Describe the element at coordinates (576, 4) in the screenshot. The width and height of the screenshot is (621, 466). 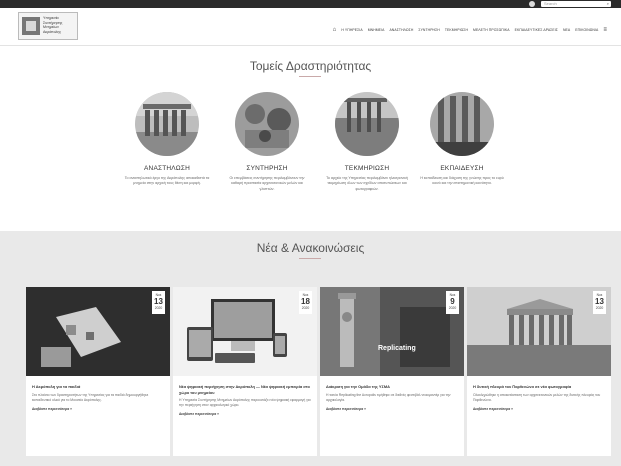
I see `search-input: Search ⌕` at that location.